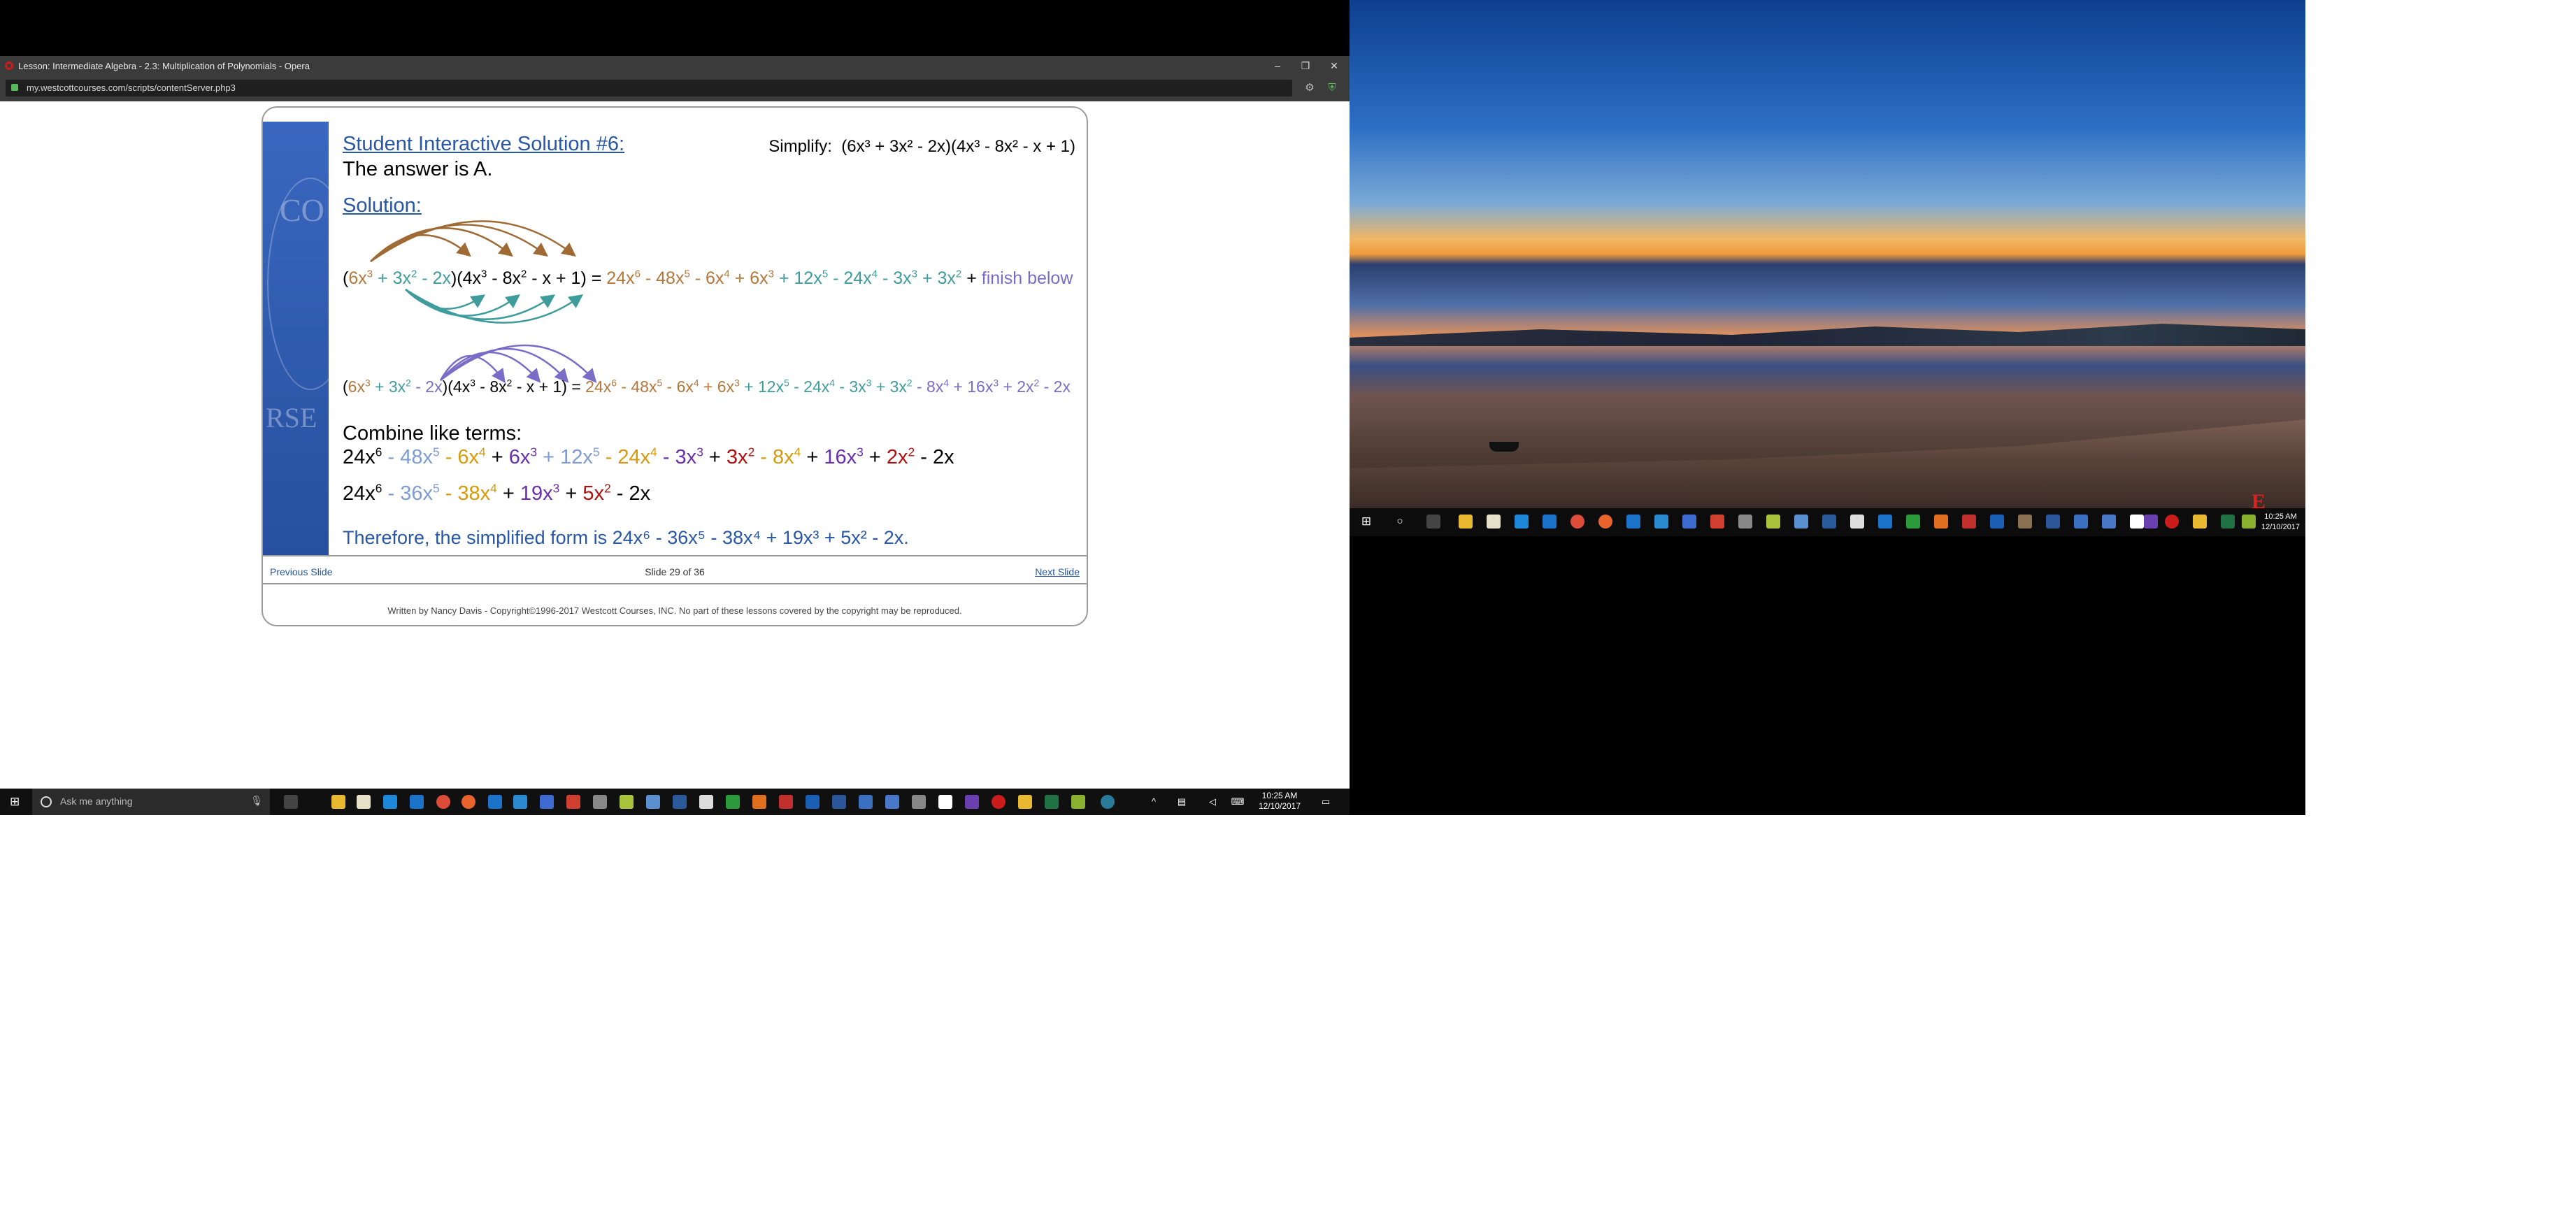 The height and width of the screenshot is (1222, 2576). What do you see at coordinates (418, 169) in the screenshot?
I see `answer-text: The answer is A.` at bounding box center [418, 169].